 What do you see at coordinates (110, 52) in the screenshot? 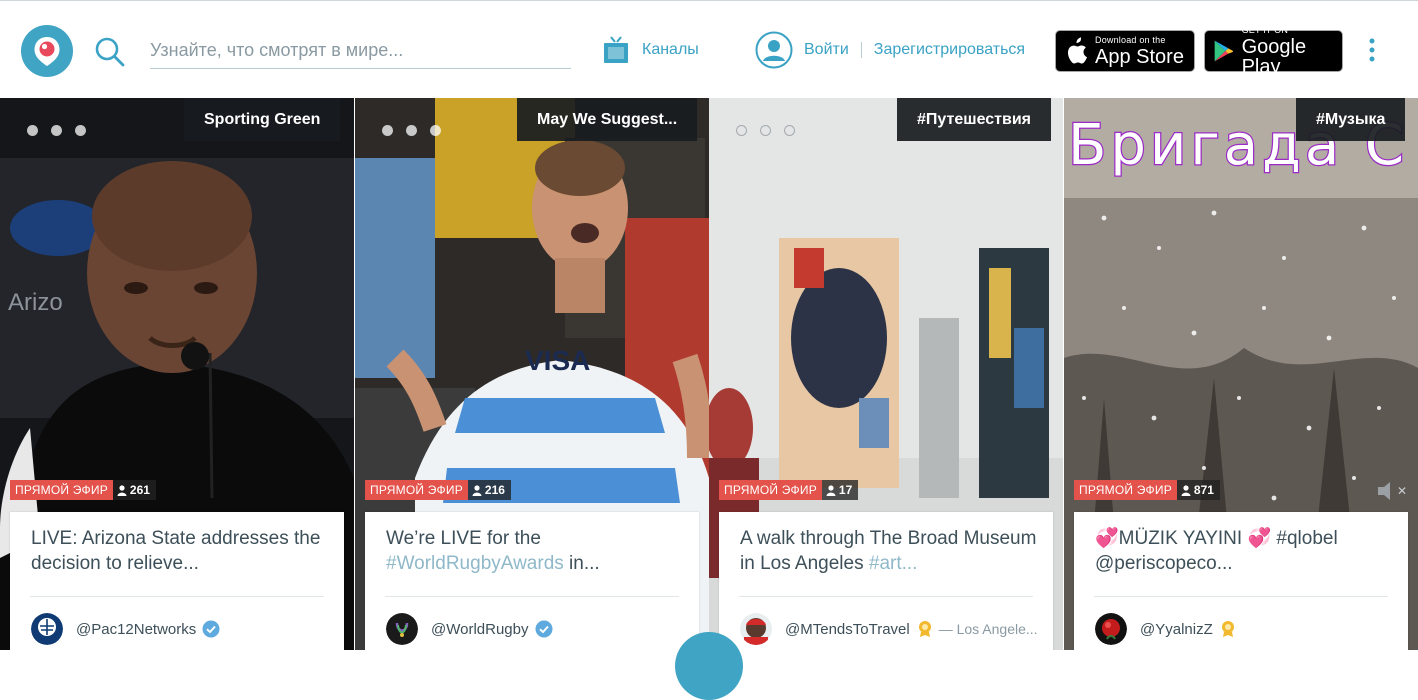
I see `search-icon` at bounding box center [110, 52].